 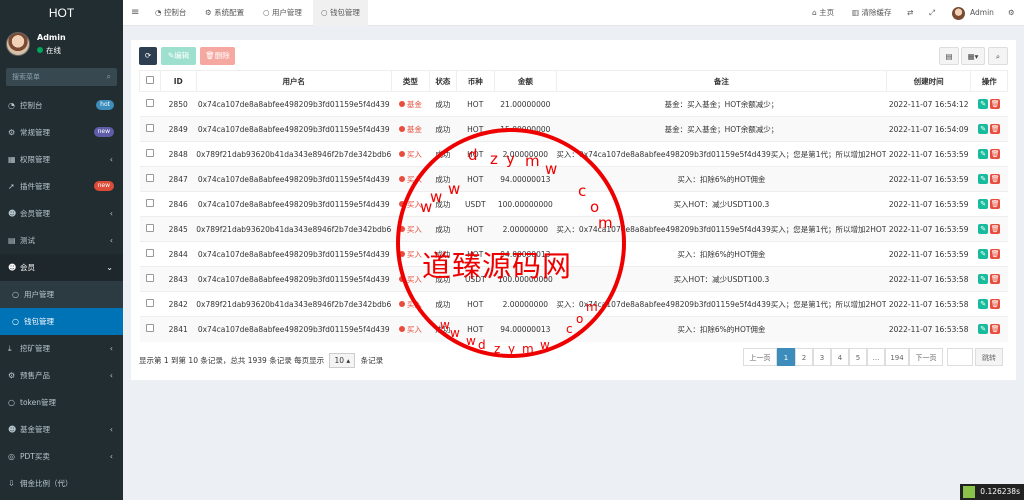 What do you see at coordinates (973, 56) in the screenshot?
I see `grid-view-icon: ▦▾` at bounding box center [973, 56].